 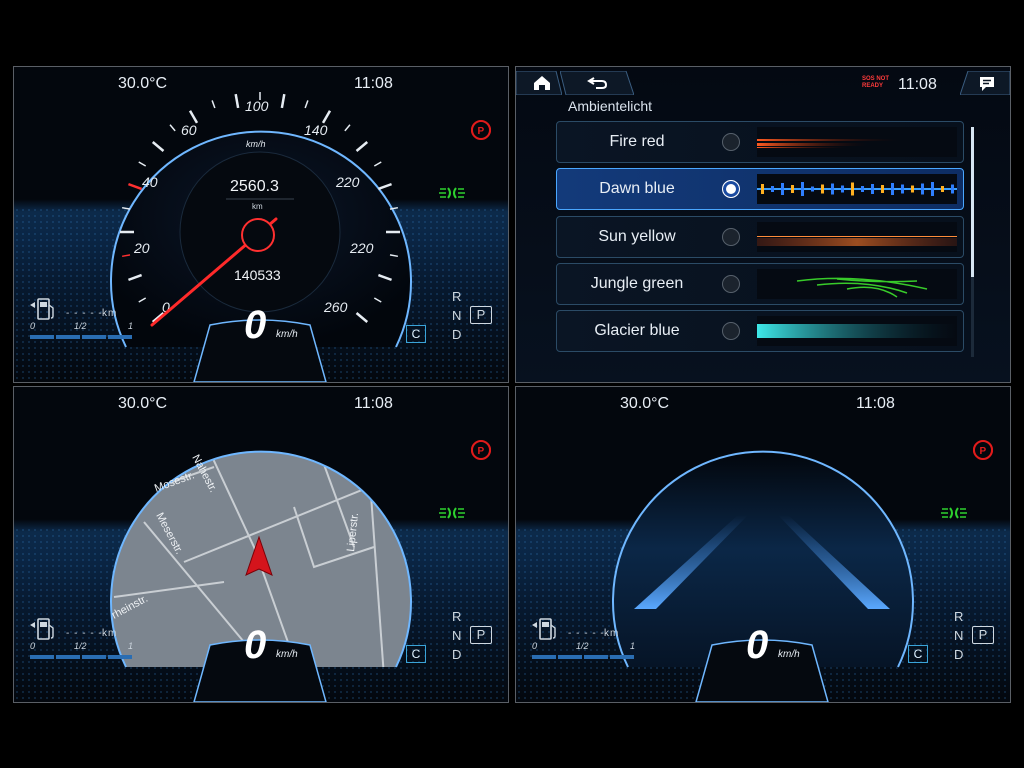 What do you see at coordinates (257, 275) in the screenshot?
I see `odometer: 140533` at bounding box center [257, 275].